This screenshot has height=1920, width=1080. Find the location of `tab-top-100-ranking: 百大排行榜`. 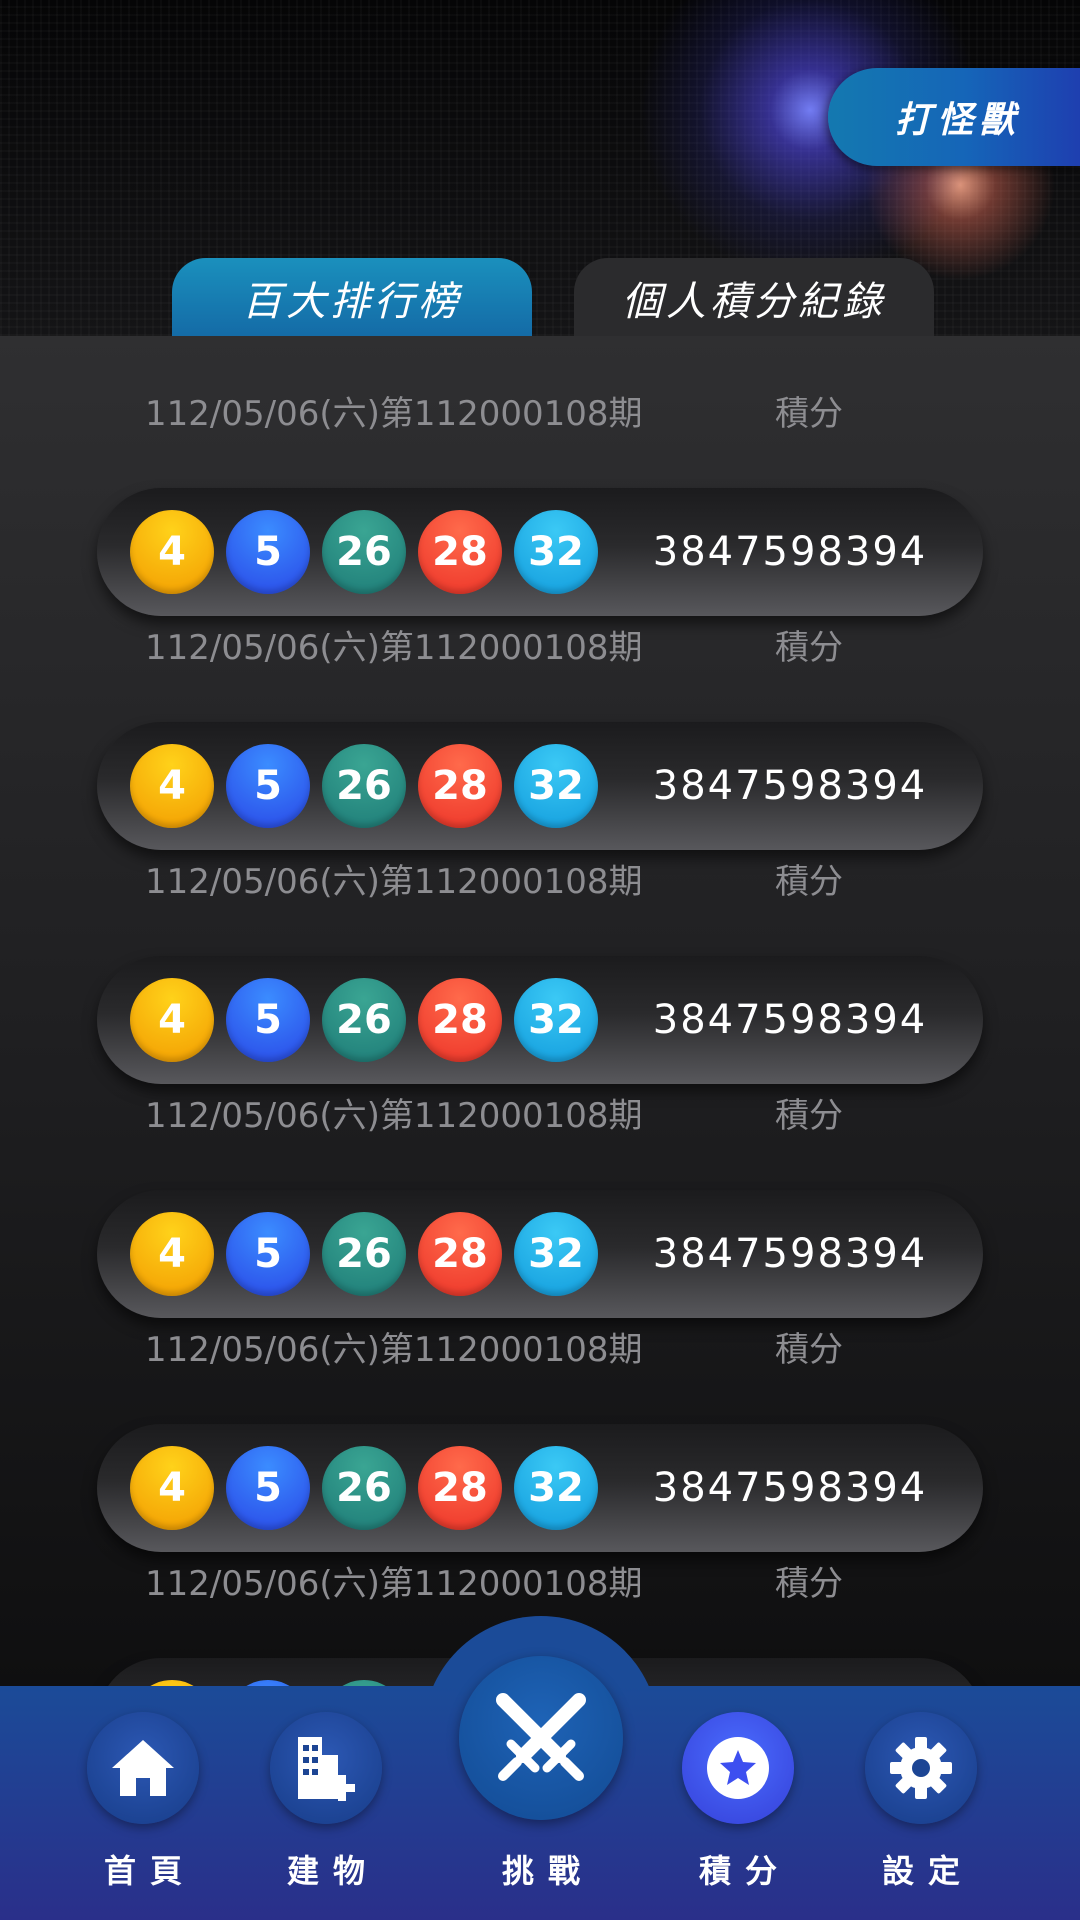

tab-top-100-ranking: 百大排行榜 is located at coordinates (352, 298).